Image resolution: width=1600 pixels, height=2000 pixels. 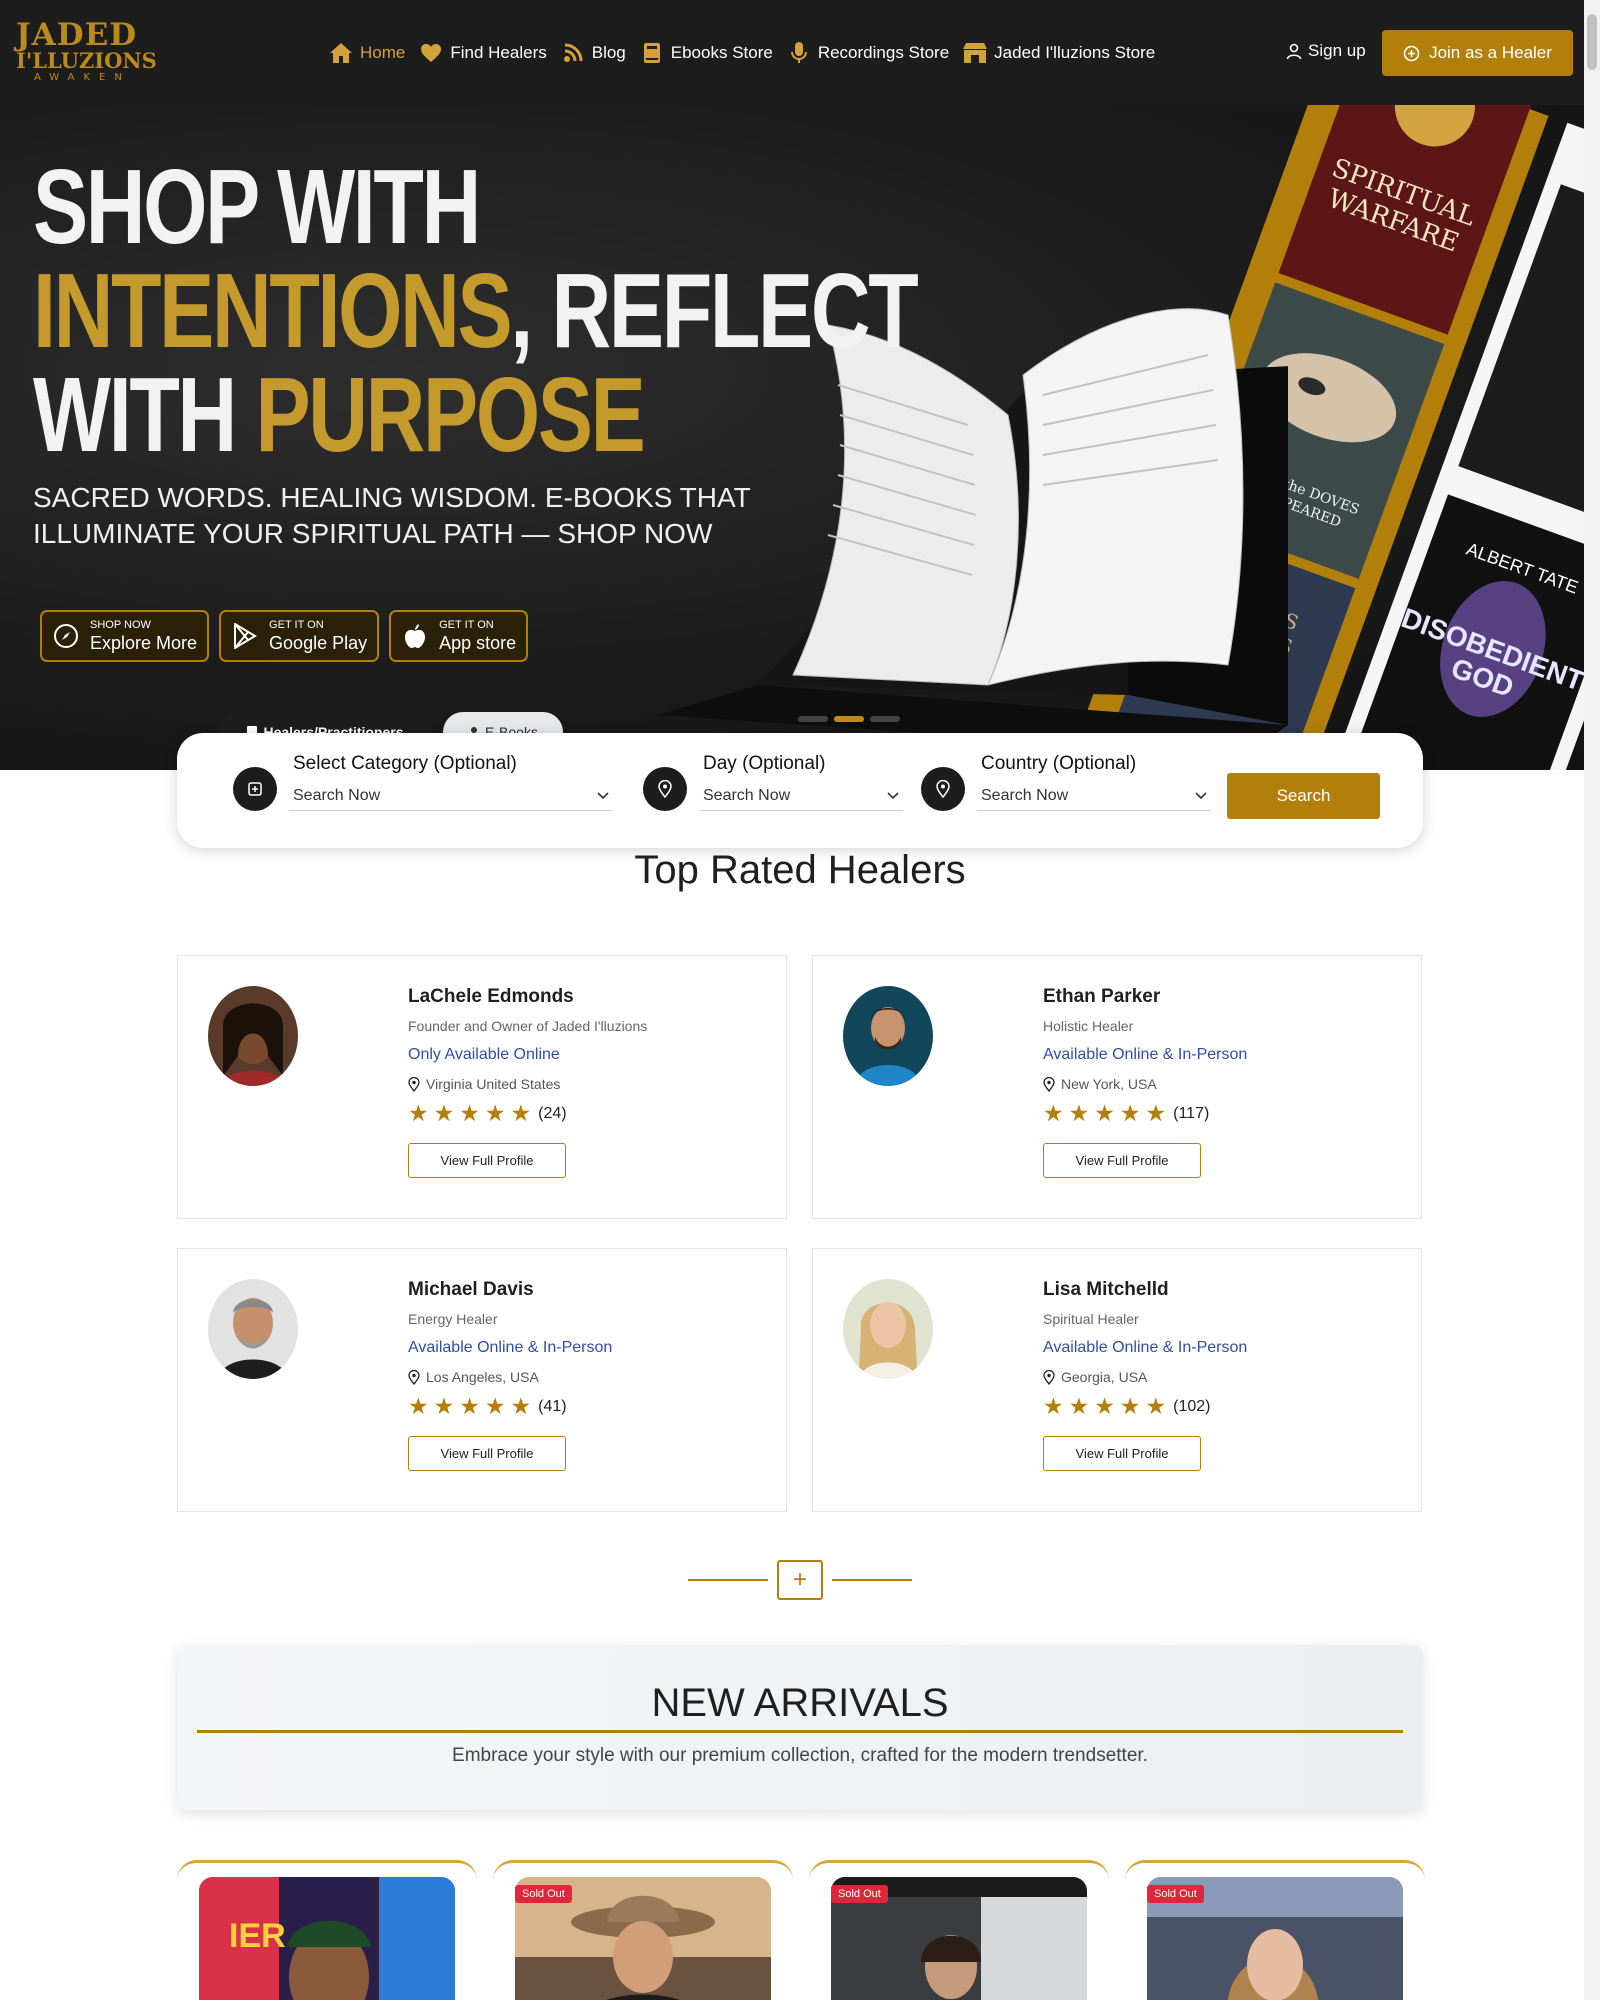 What do you see at coordinates (1303, 796) in the screenshot?
I see `search-button: Search` at bounding box center [1303, 796].